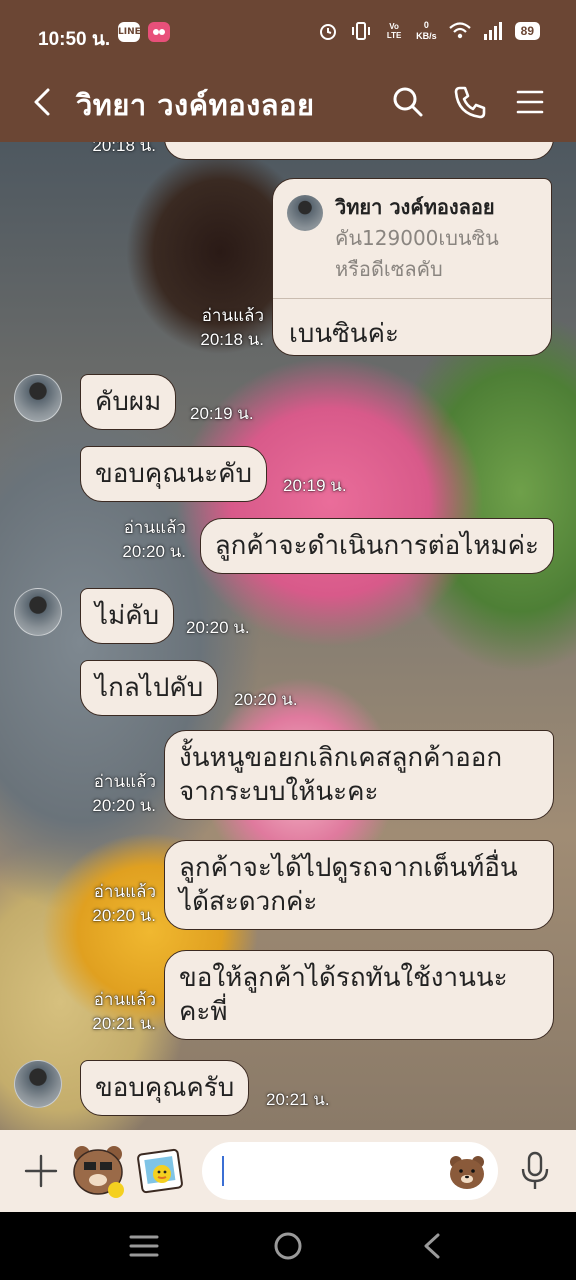 The image size is (576, 1280). I want to click on status-left-icons: LINE, so click(144, 32).